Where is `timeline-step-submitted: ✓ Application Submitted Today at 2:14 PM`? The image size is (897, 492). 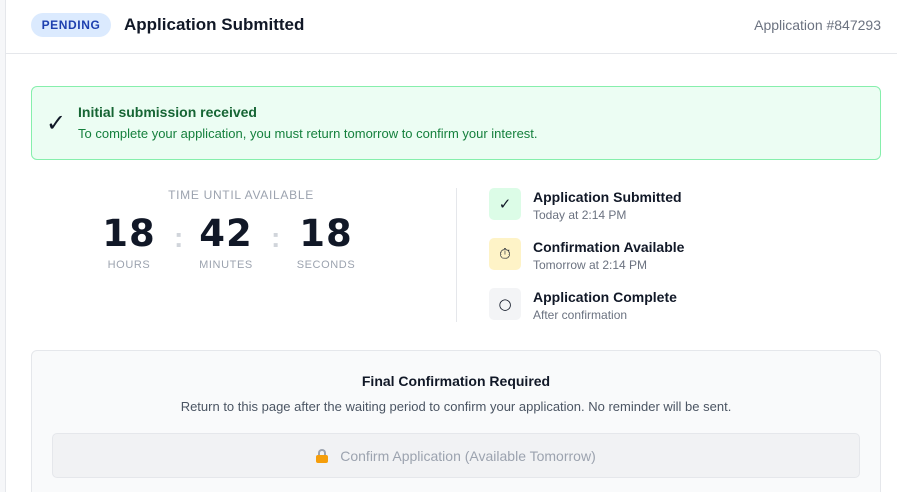
timeline-step-submitted: ✓ Application Submitted Today at 2:14 PM is located at coordinates (679, 204).